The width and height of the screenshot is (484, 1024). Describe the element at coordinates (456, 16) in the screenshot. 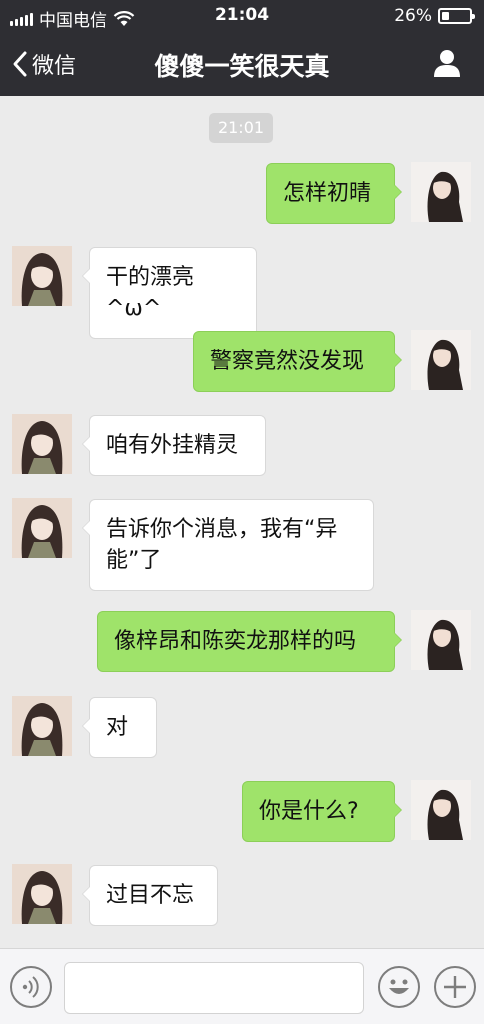

I see `battery-icon` at that location.